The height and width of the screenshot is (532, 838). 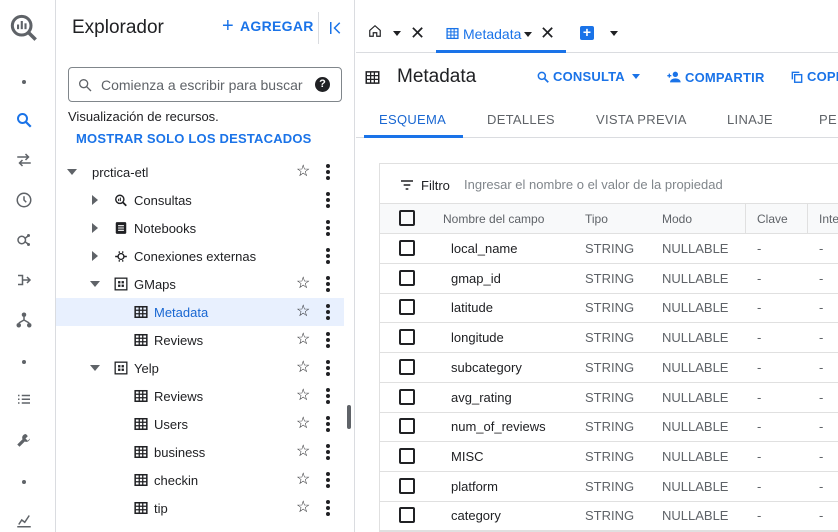 I want to click on tree-node-users: Users ☆, so click(x=200, y=424).